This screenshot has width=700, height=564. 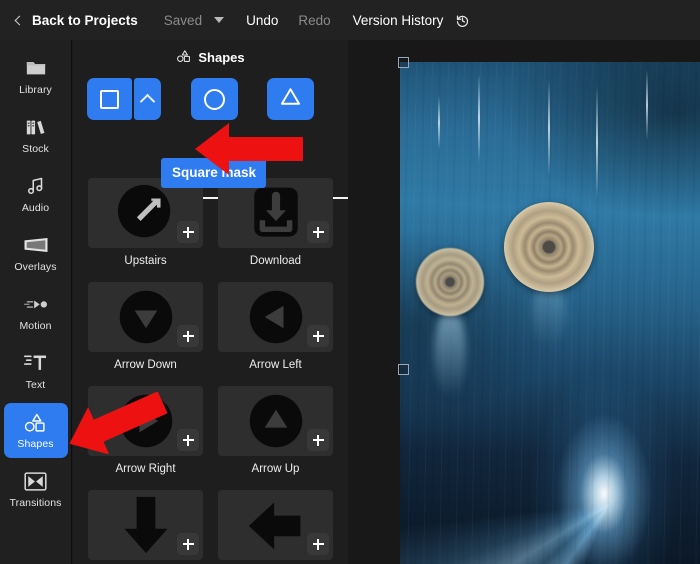 I want to click on sidebar-item-library: Library, so click(x=36, y=76).